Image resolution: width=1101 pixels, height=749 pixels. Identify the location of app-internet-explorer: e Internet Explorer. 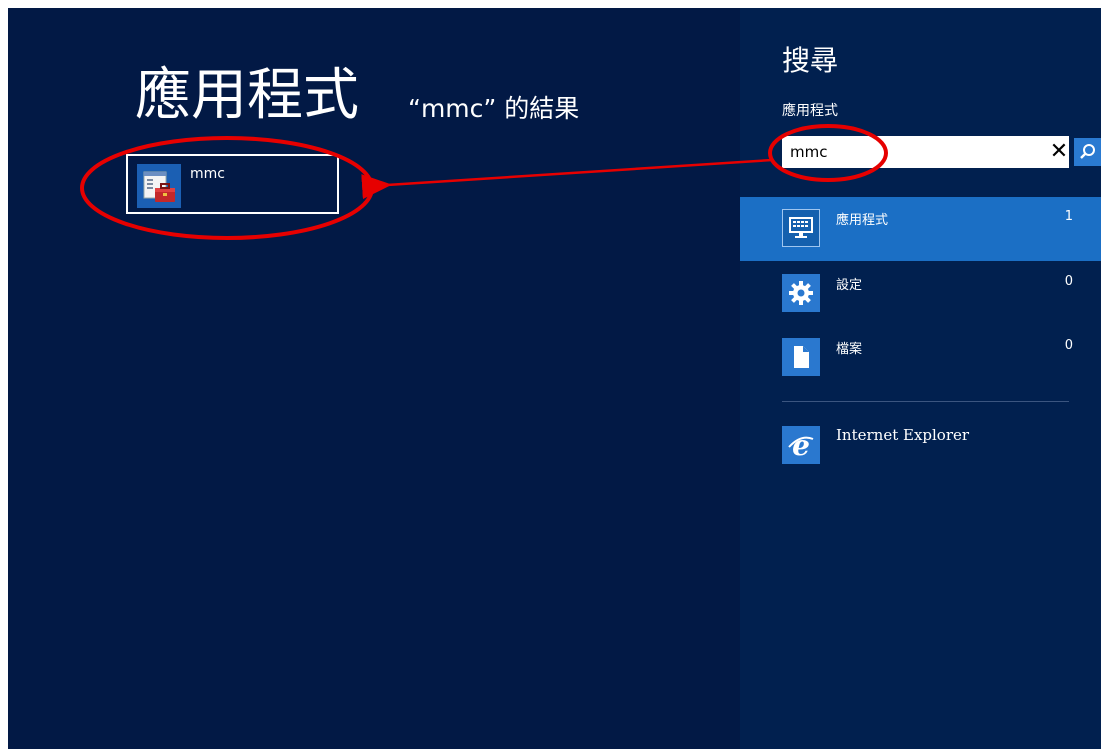
(920, 448).